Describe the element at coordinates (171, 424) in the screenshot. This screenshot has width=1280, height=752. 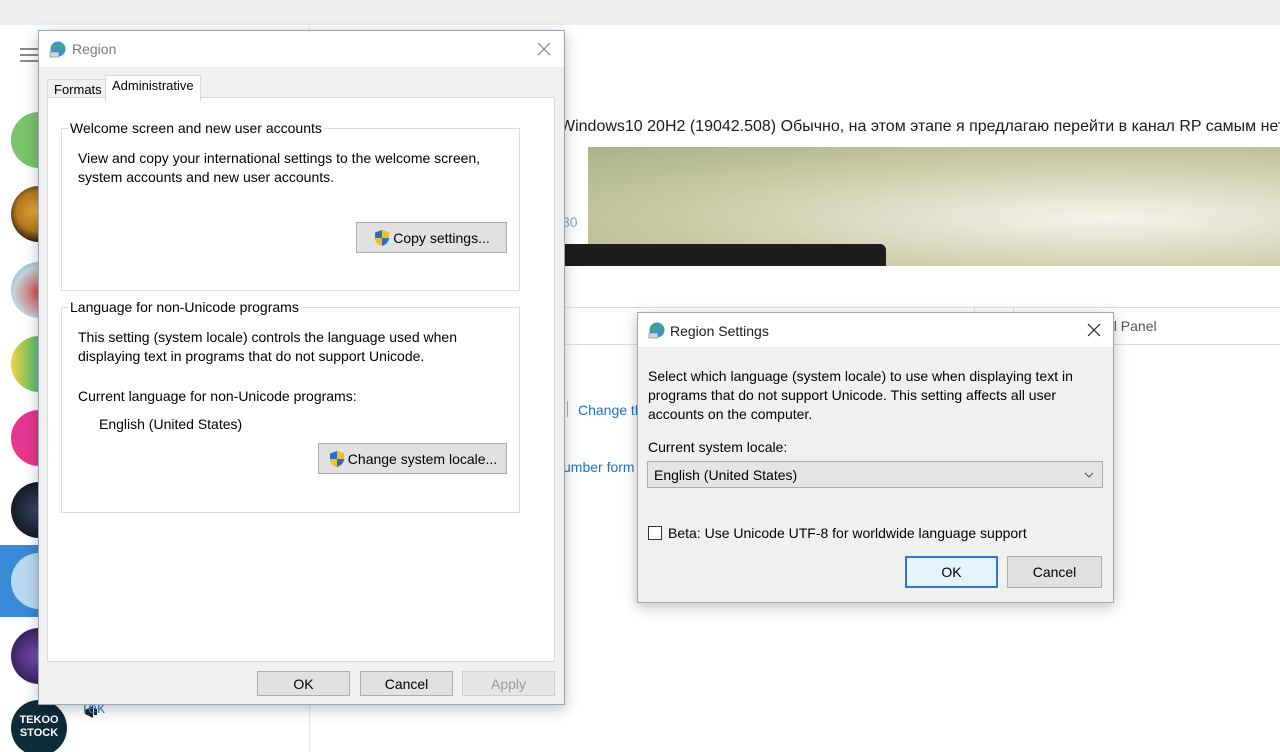
I see `current-language-value: English (United States)` at that location.